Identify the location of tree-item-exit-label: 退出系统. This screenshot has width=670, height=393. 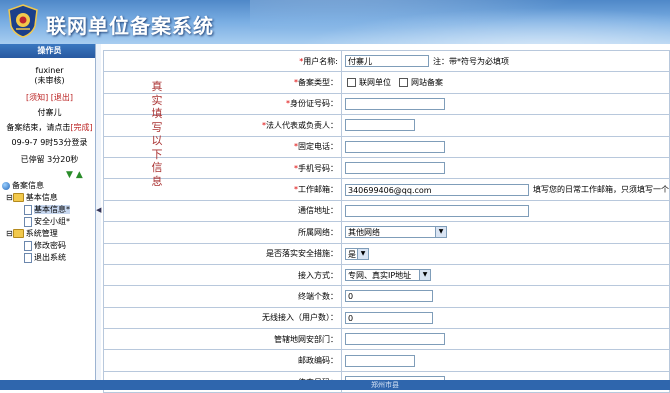
(50, 257).